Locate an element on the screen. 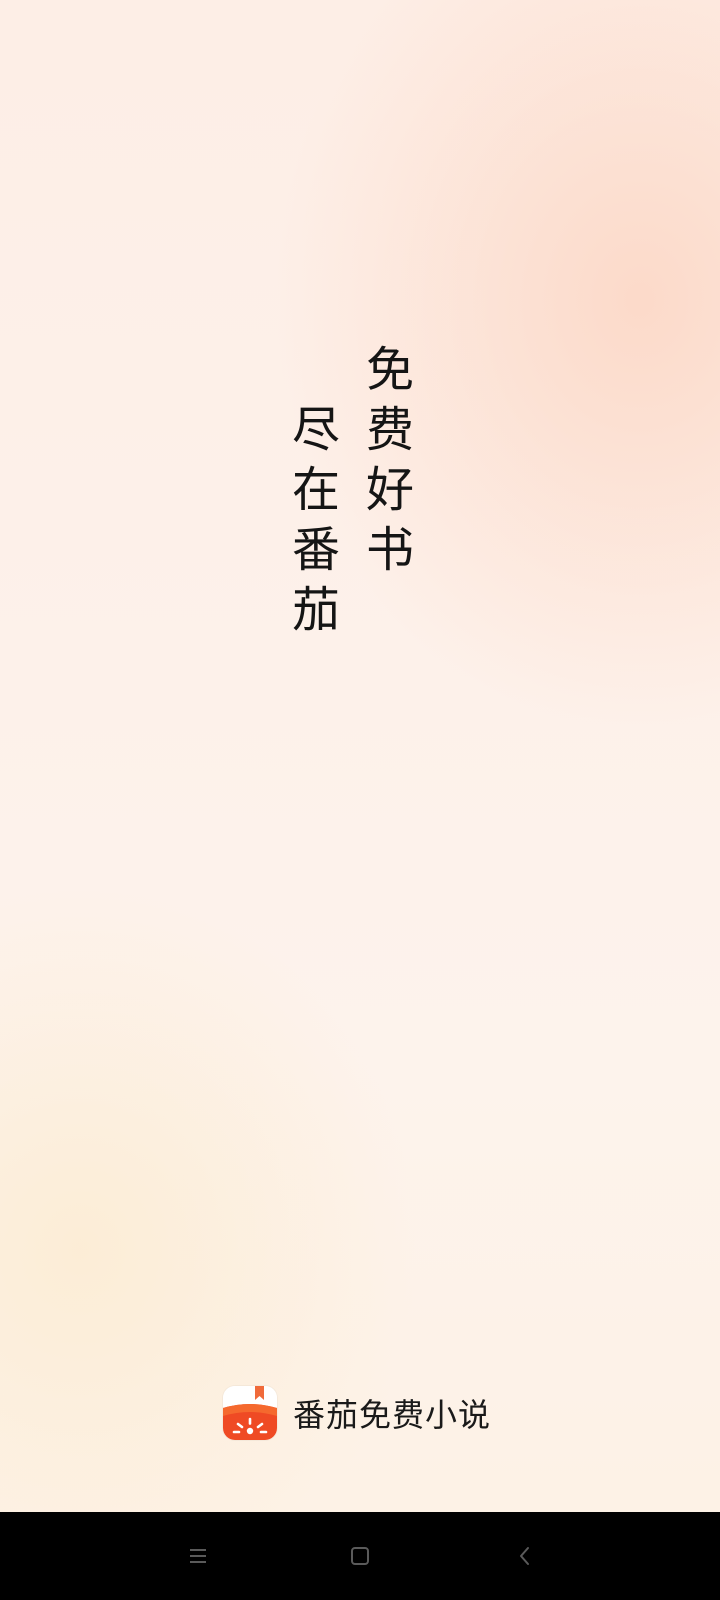 Image resolution: width=720 pixels, height=1600 pixels. menu-icon is located at coordinates (198, 1556).